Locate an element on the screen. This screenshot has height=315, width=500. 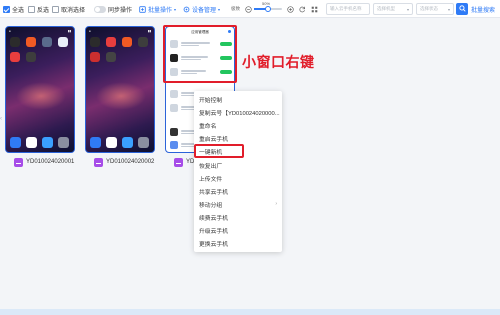
search-input-placeholder: 输入云手机名称 is located at coordinates (346, 8).